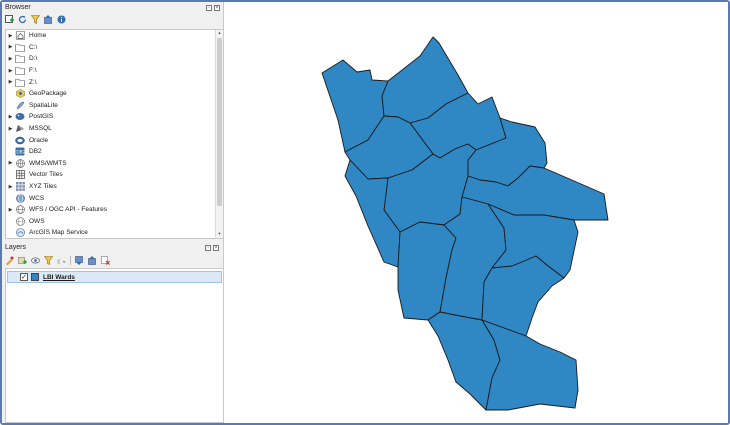 This screenshot has height=425, width=730. What do you see at coordinates (114, 152) in the screenshot?
I see `browser-item-db2: DB2 DB2` at bounding box center [114, 152].